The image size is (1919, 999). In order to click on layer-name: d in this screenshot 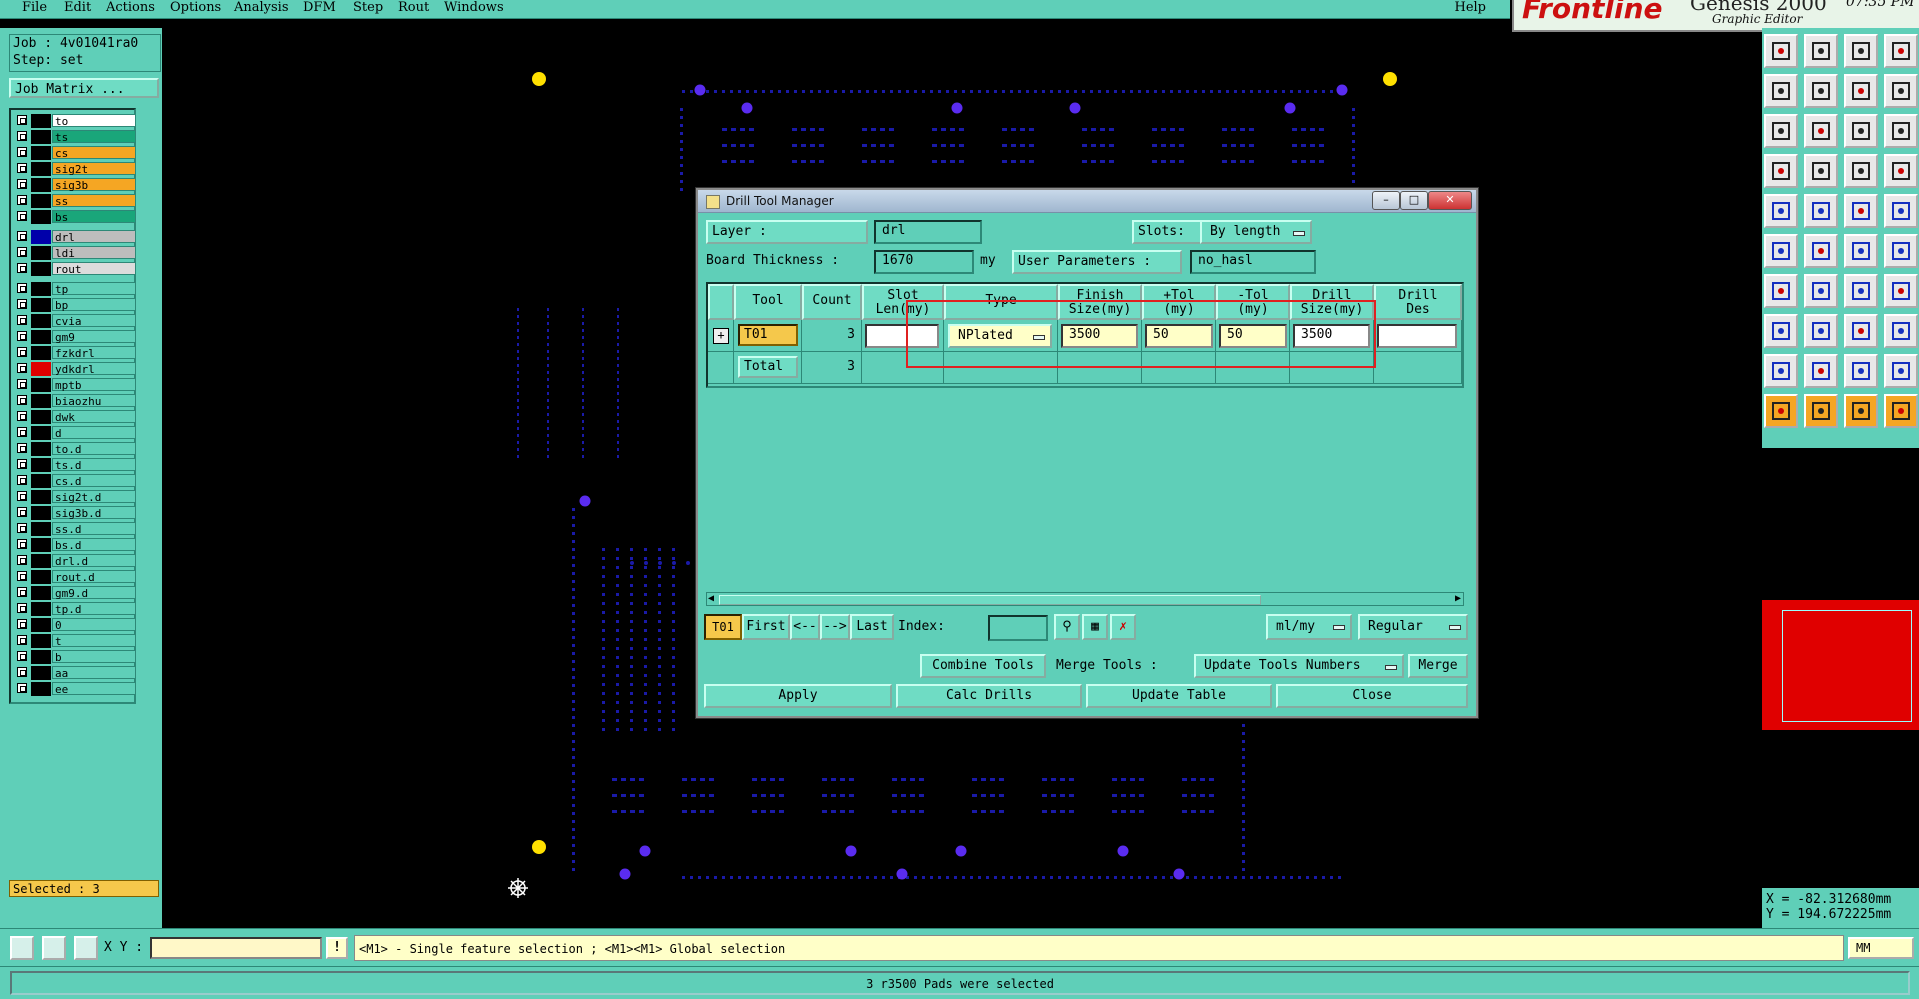, I will do `click(94, 433)`.